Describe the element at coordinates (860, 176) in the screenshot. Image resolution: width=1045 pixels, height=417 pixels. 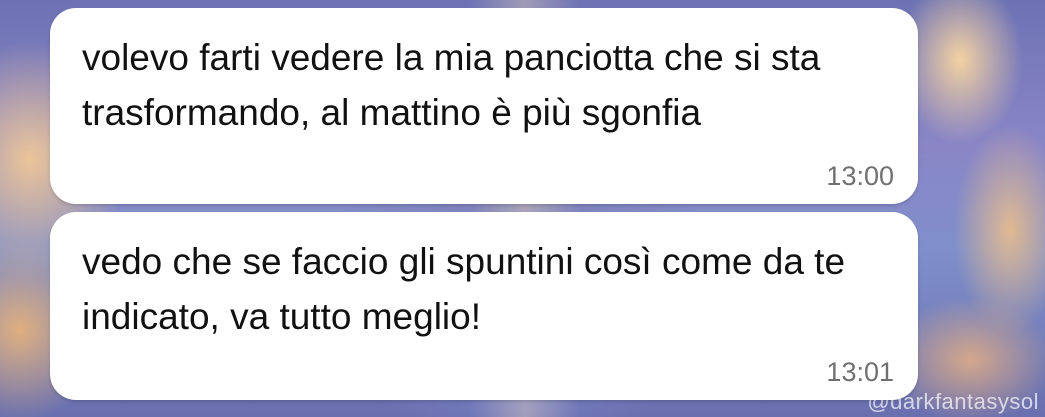
I see `message-timestamp: 13:00` at that location.